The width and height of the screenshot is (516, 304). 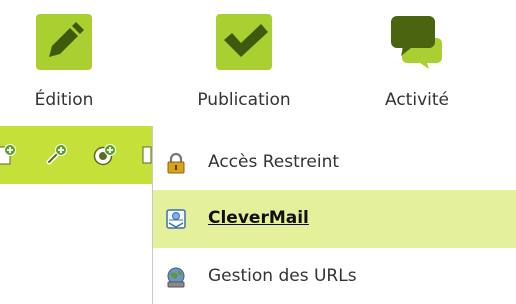 What do you see at coordinates (282, 276) in the screenshot?
I see `menu-item-label: Gestion des URLs` at bounding box center [282, 276].